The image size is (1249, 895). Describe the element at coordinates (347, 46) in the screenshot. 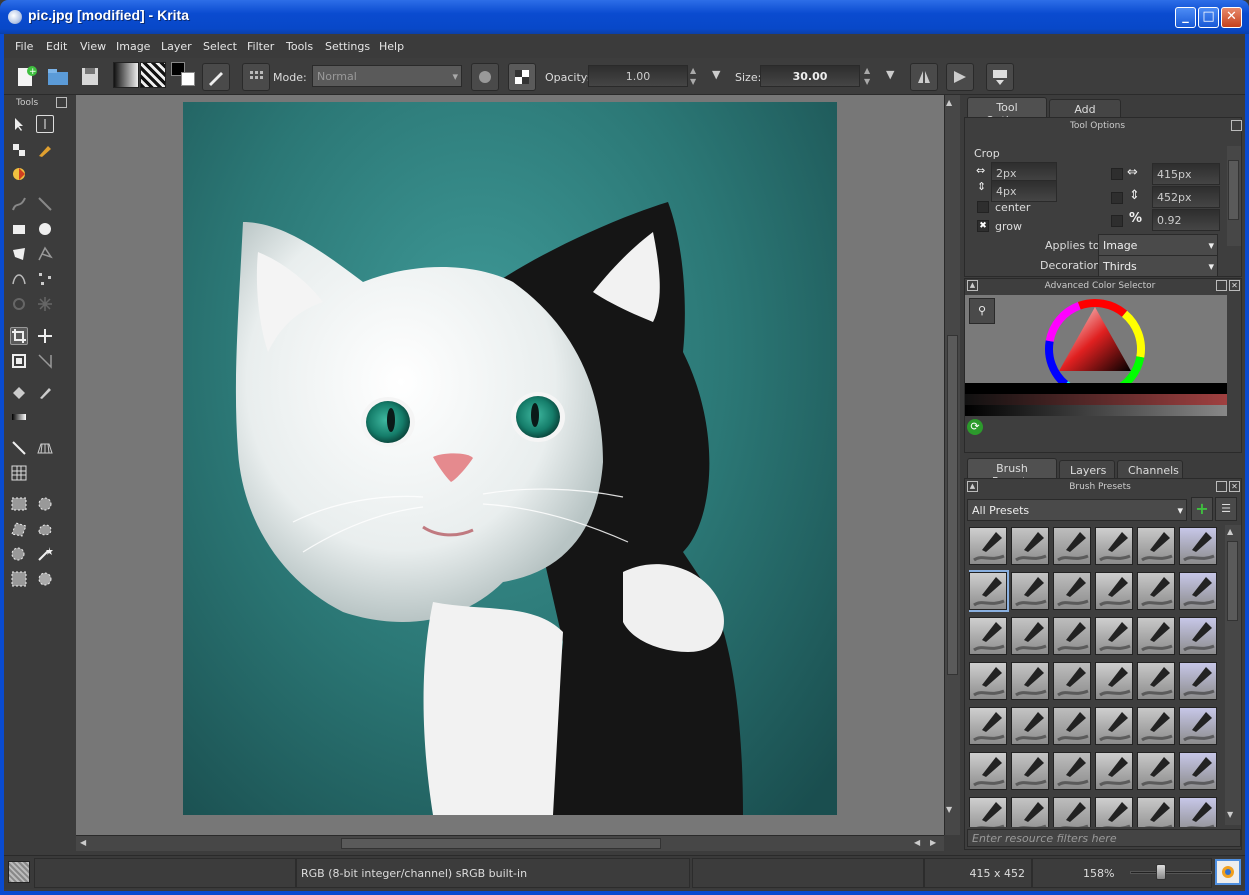

I see `menu-settings: Settings` at that location.